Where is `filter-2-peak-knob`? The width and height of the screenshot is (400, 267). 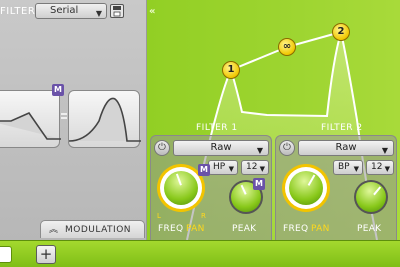
filter-2-peak-knob is located at coordinates (371, 197).